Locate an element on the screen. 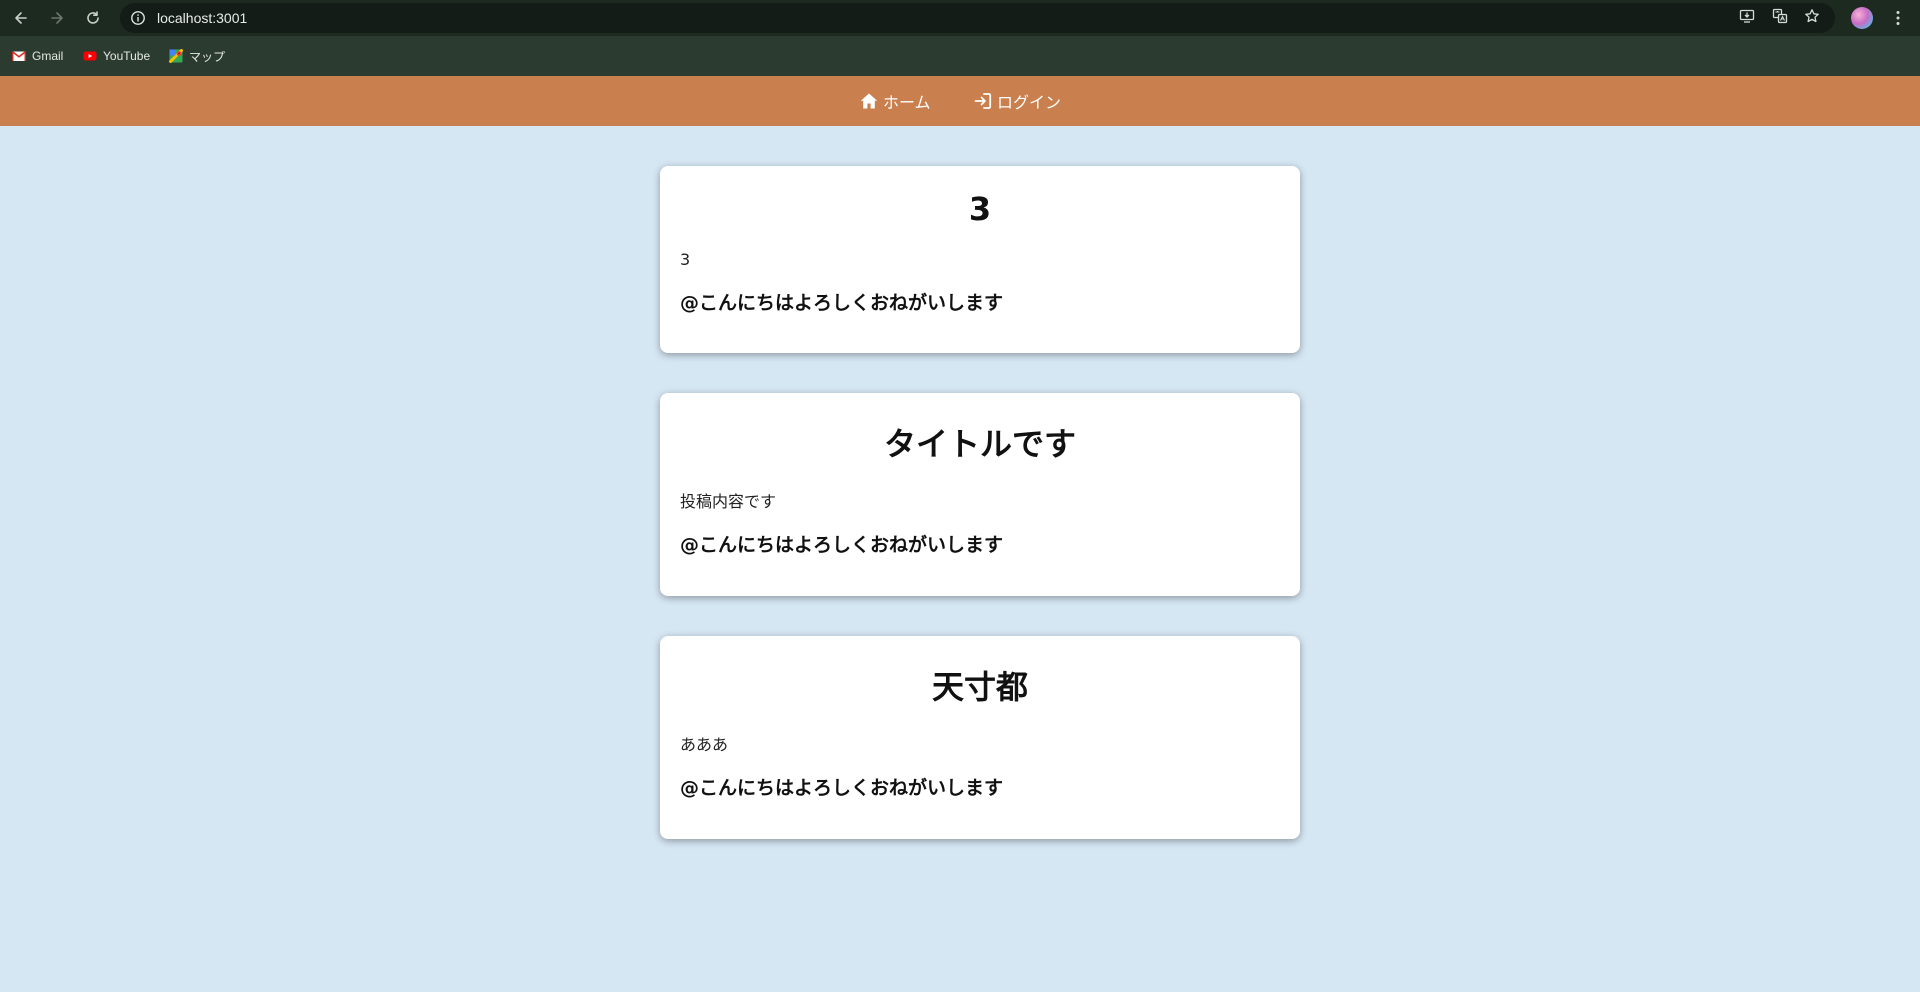  arrow-right-icon is located at coordinates (57, 18).